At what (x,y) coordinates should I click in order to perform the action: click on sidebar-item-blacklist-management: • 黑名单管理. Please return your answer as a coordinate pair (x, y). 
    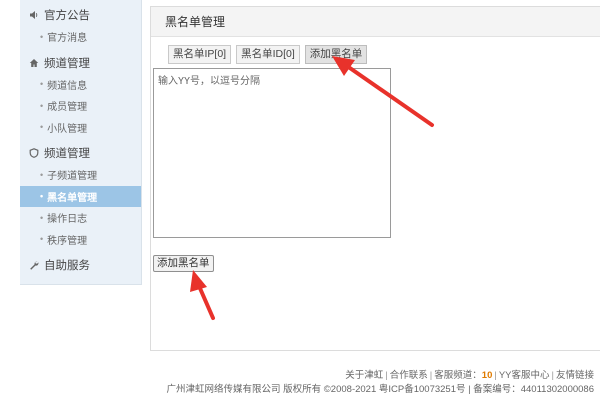
    Looking at the image, I should click on (80, 196).